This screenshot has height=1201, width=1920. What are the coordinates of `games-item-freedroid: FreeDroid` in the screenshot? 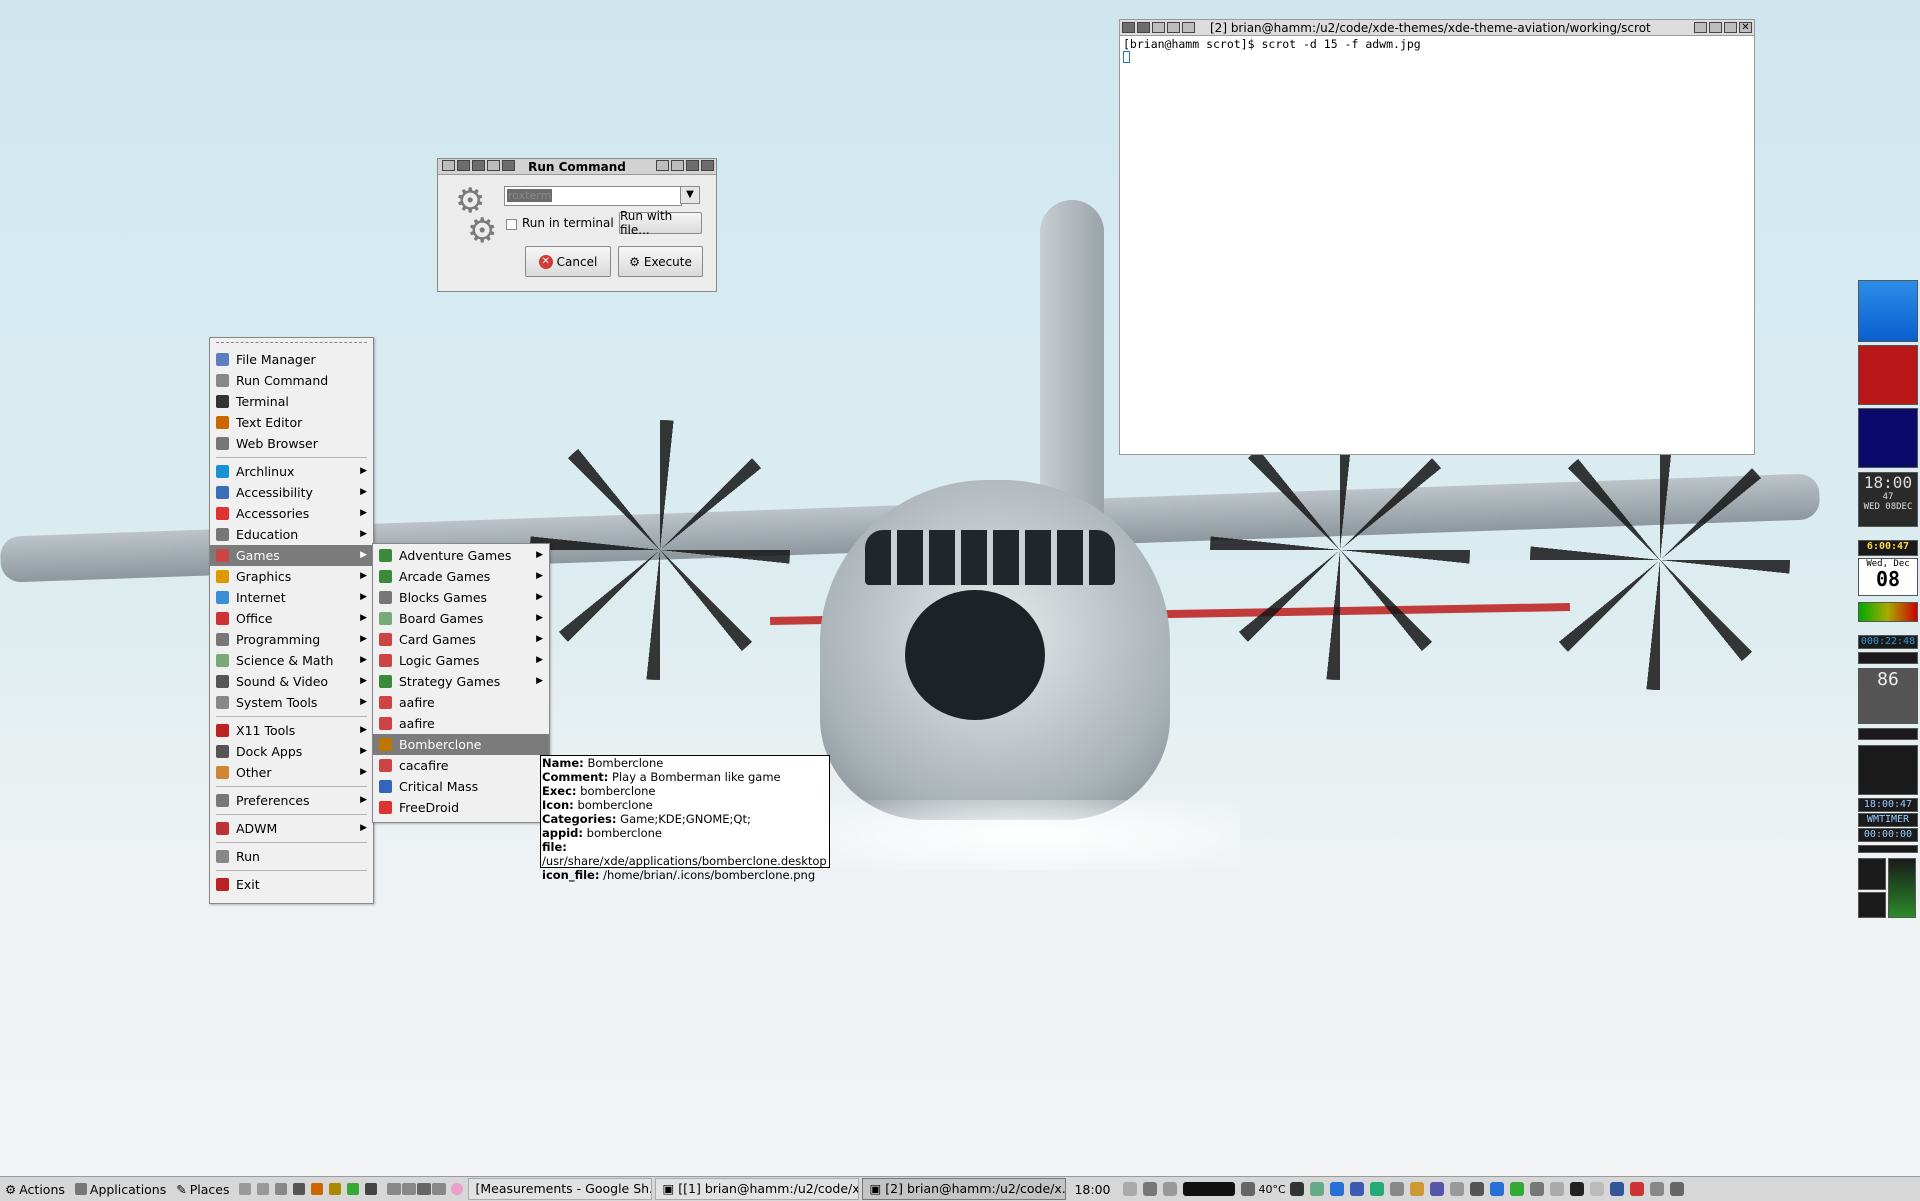 It's located at (461, 807).